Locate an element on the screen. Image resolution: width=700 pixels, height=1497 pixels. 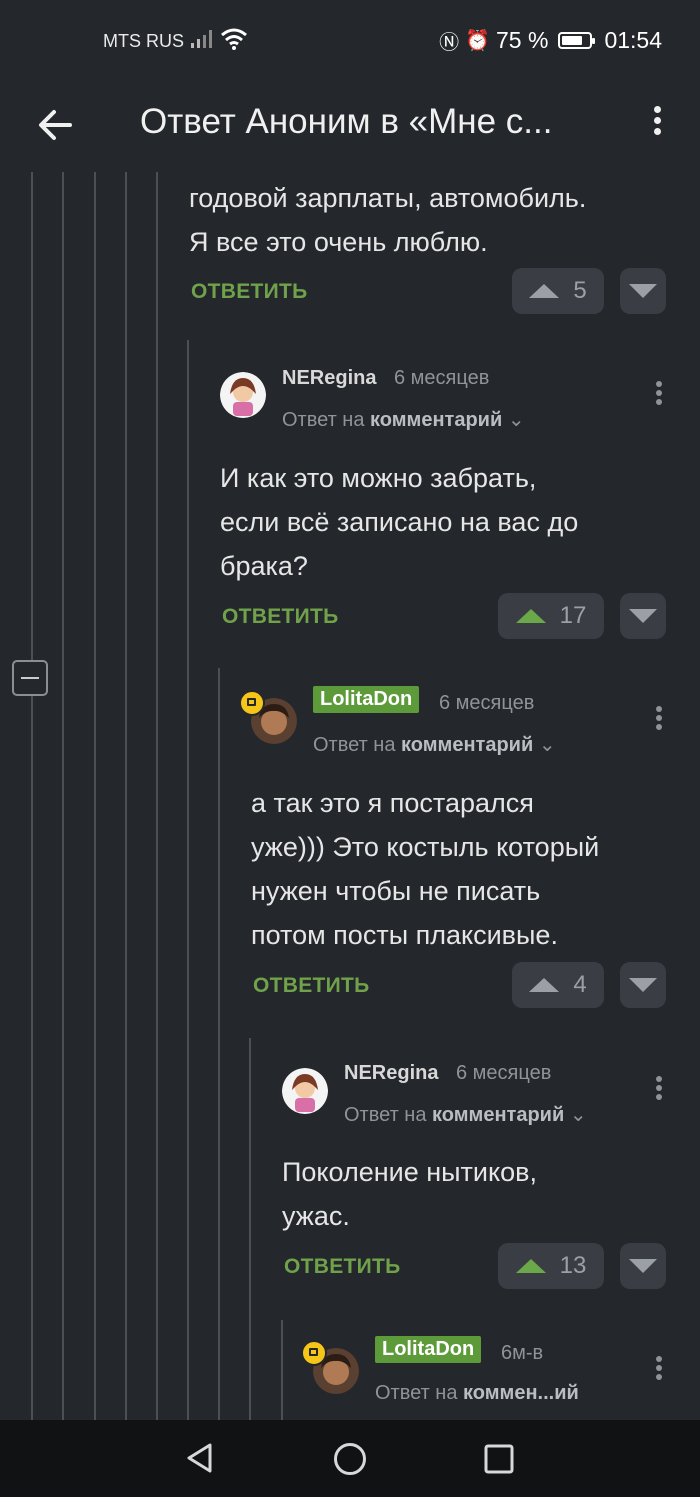
alarm-icon: ⏰ is located at coordinates (477, 41).